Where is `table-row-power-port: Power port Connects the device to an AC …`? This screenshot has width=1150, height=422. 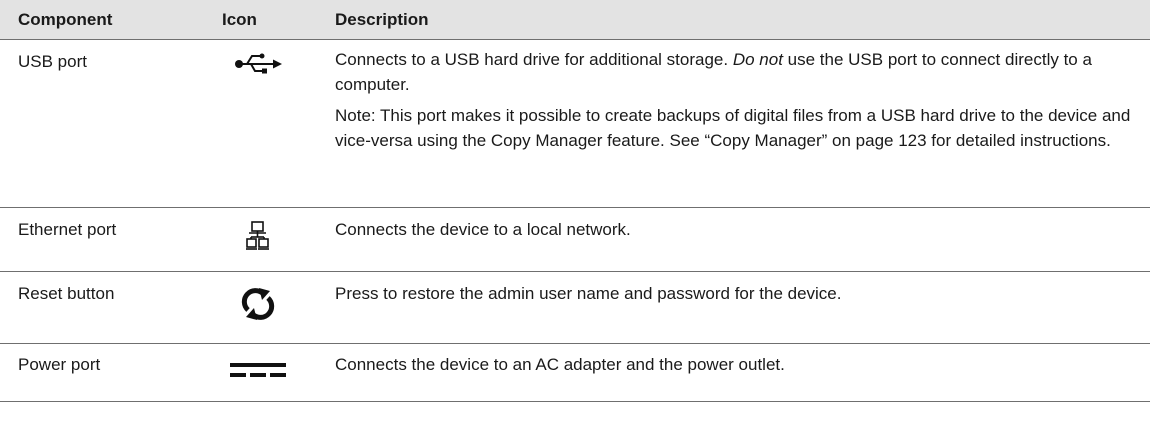 table-row-power-port: Power port Connects the device to an AC … is located at coordinates (575, 373).